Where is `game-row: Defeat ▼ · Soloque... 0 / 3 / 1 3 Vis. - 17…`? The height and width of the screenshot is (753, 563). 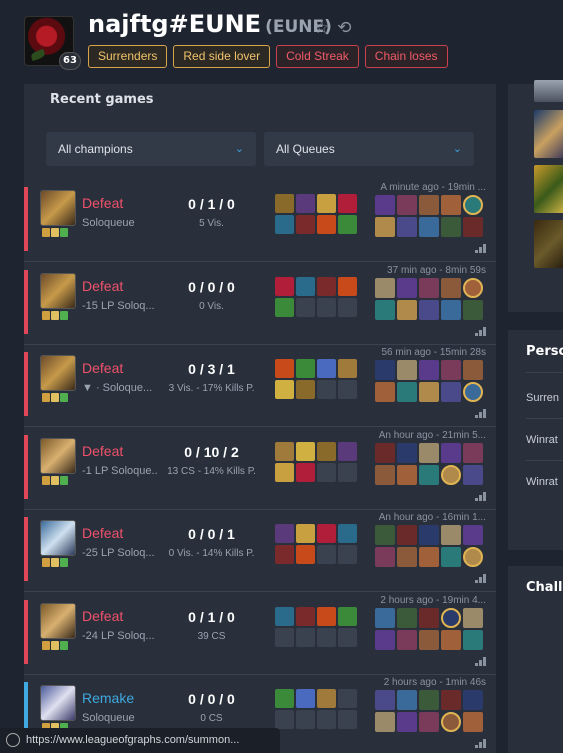 game-row: Defeat ▼ · Soloque... 0 / 3 / 1 3 Vis. - 17… is located at coordinates (260, 386).